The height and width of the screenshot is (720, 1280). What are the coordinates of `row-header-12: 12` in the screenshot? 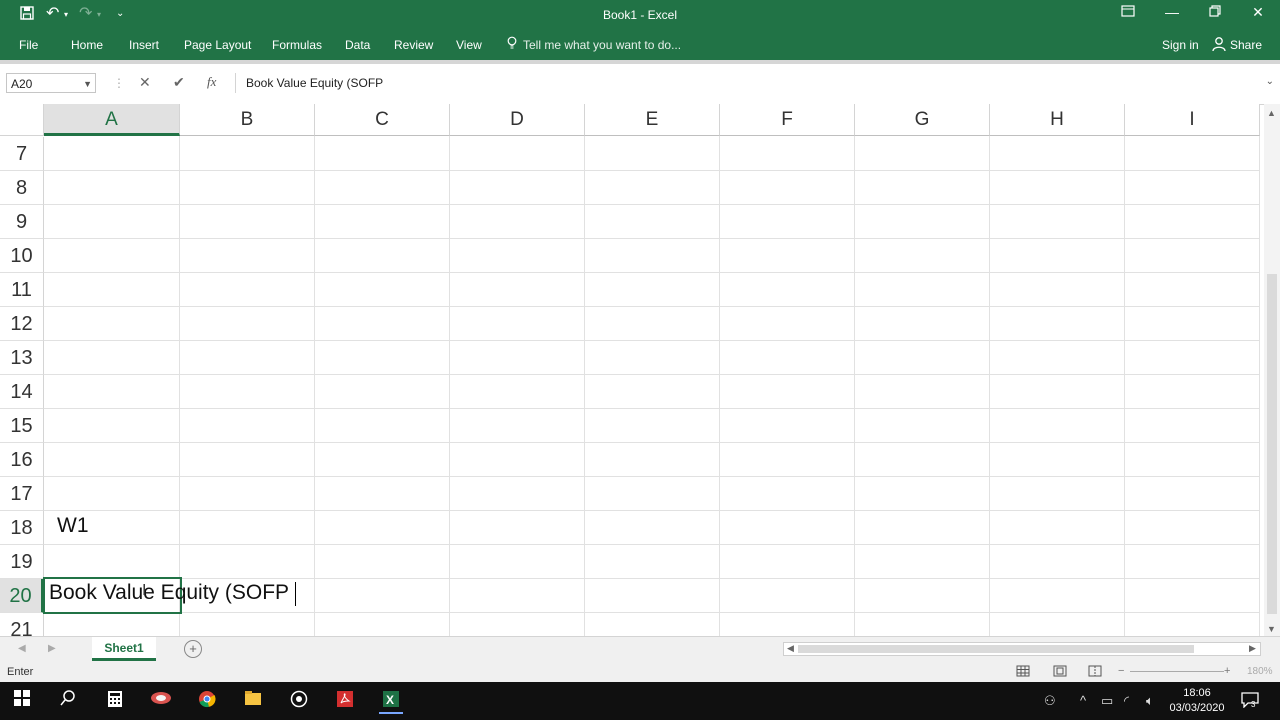 It's located at (22, 324).